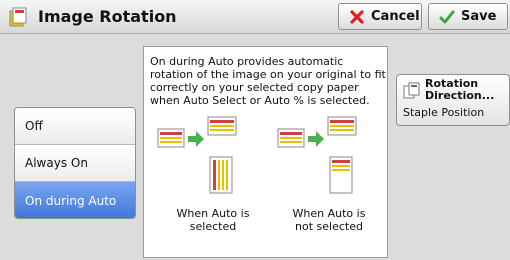 Image resolution: width=510 pixels, height=260 pixels. I want to click on rotation-direction-button: Rotation Direction... Staple Position, so click(453, 100).